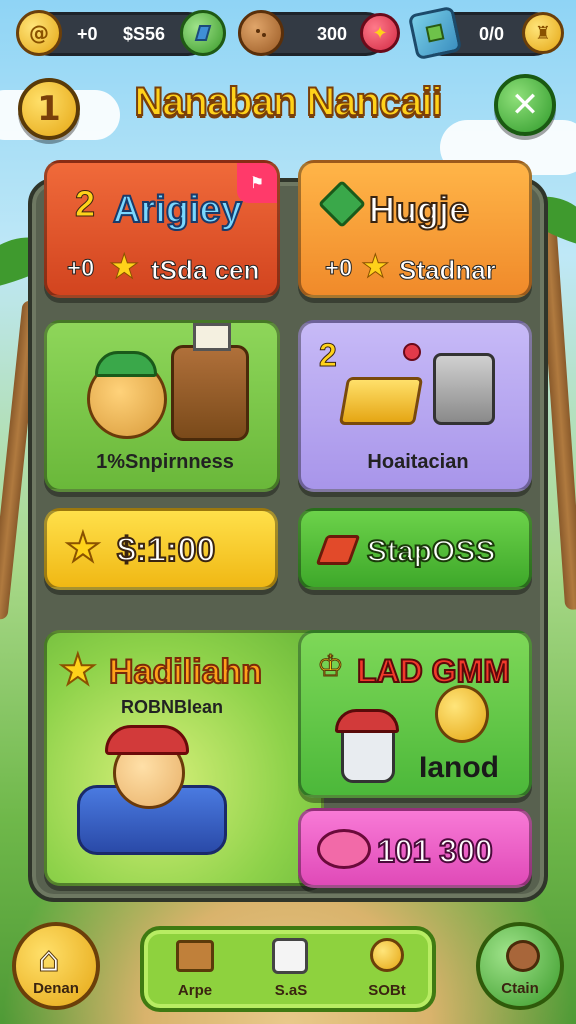 The width and height of the screenshot is (576, 1024). I want to click on reward-text: Stadnar, so click(448, 270).